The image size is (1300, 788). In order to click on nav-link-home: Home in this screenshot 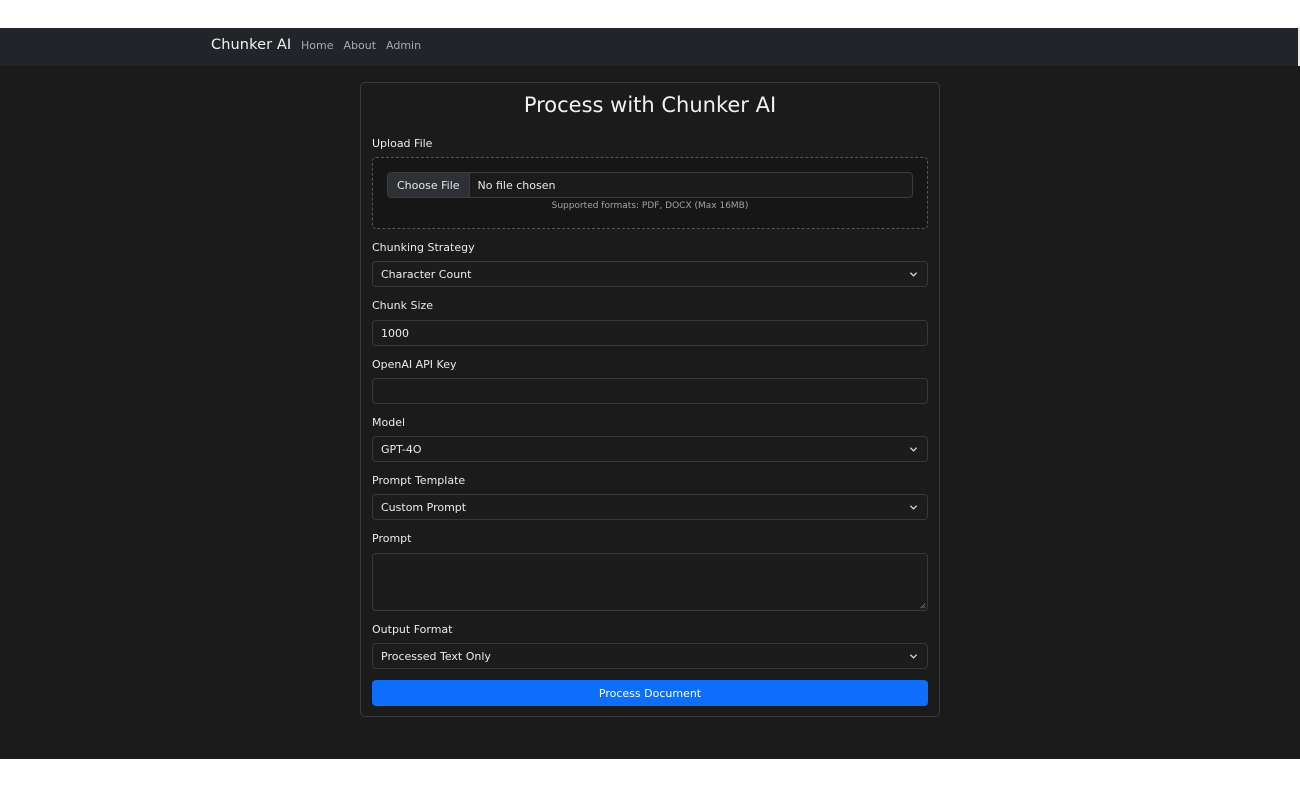, I will do `click(317, 45)`.